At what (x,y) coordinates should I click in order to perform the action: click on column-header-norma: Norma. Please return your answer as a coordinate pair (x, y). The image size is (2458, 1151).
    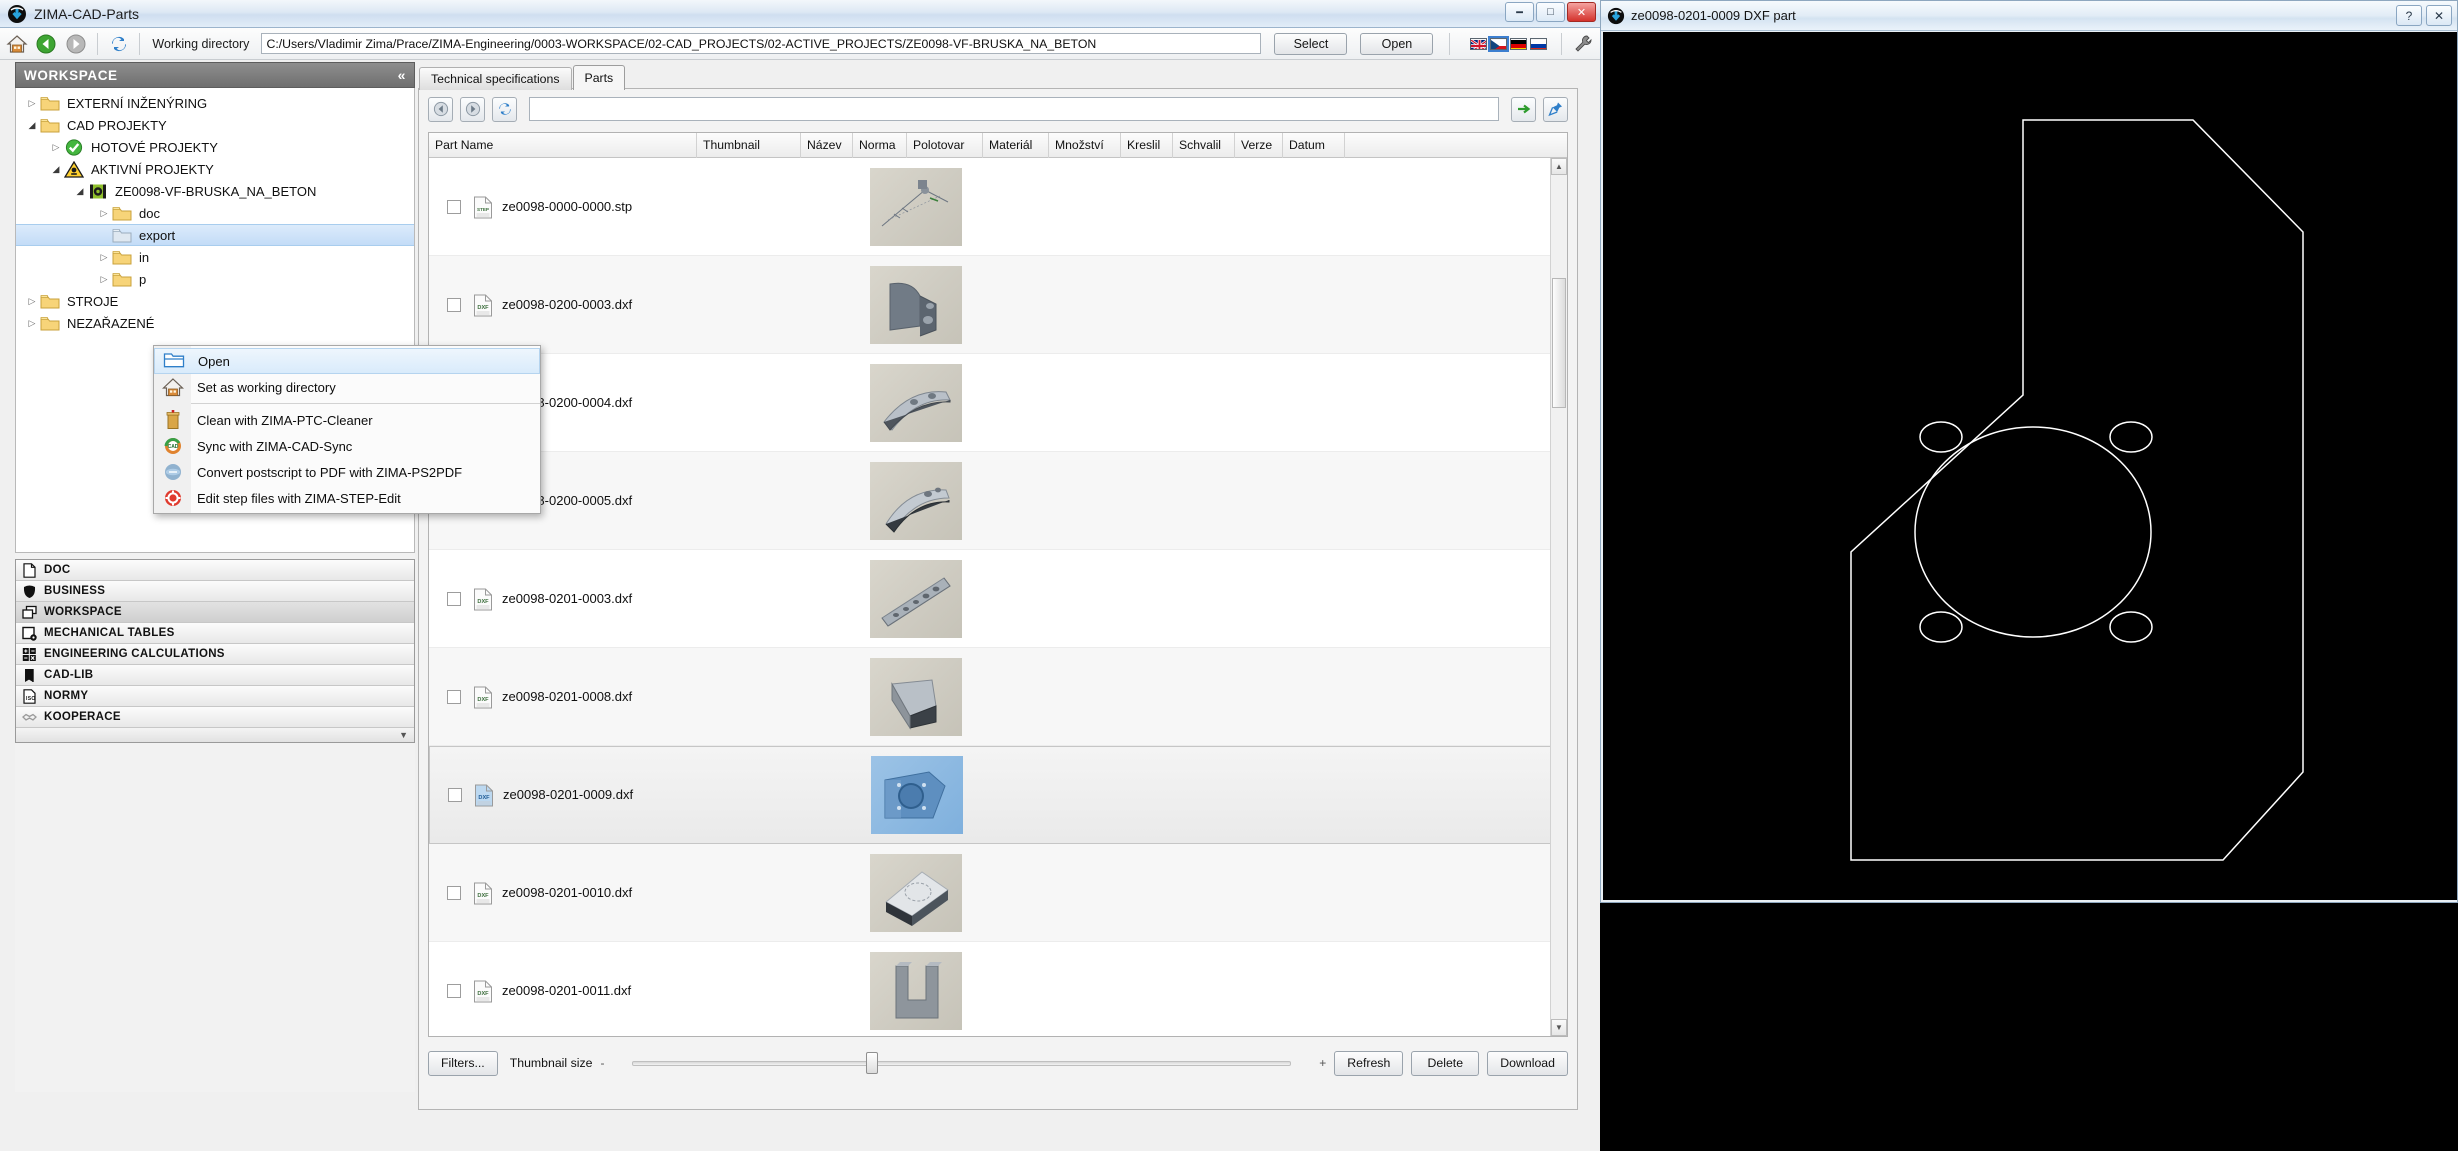
    Looking at the image, I should click on (880, 145).